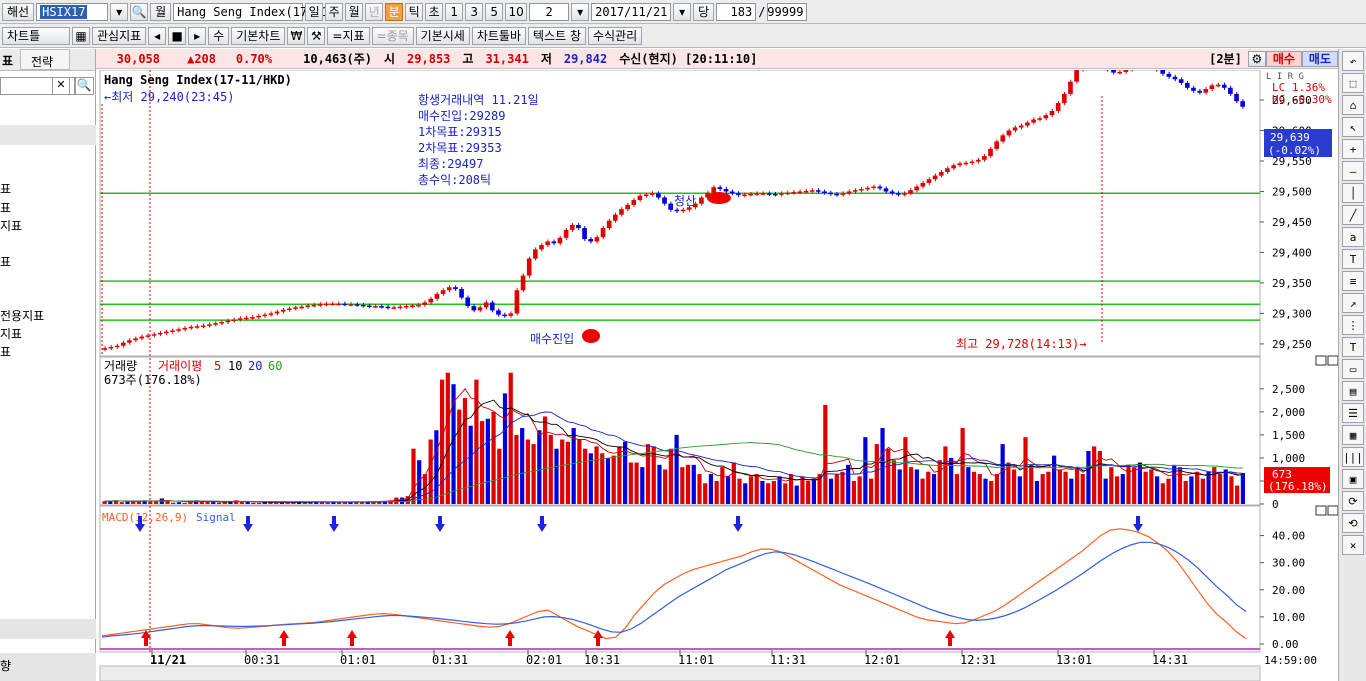 The width and height of the screenshot is (1366, 681). What do you see at coordinates (1353, 281) in the screenshot?
I see `fibo-icon: ≡` at bounding box center [1353, 281].